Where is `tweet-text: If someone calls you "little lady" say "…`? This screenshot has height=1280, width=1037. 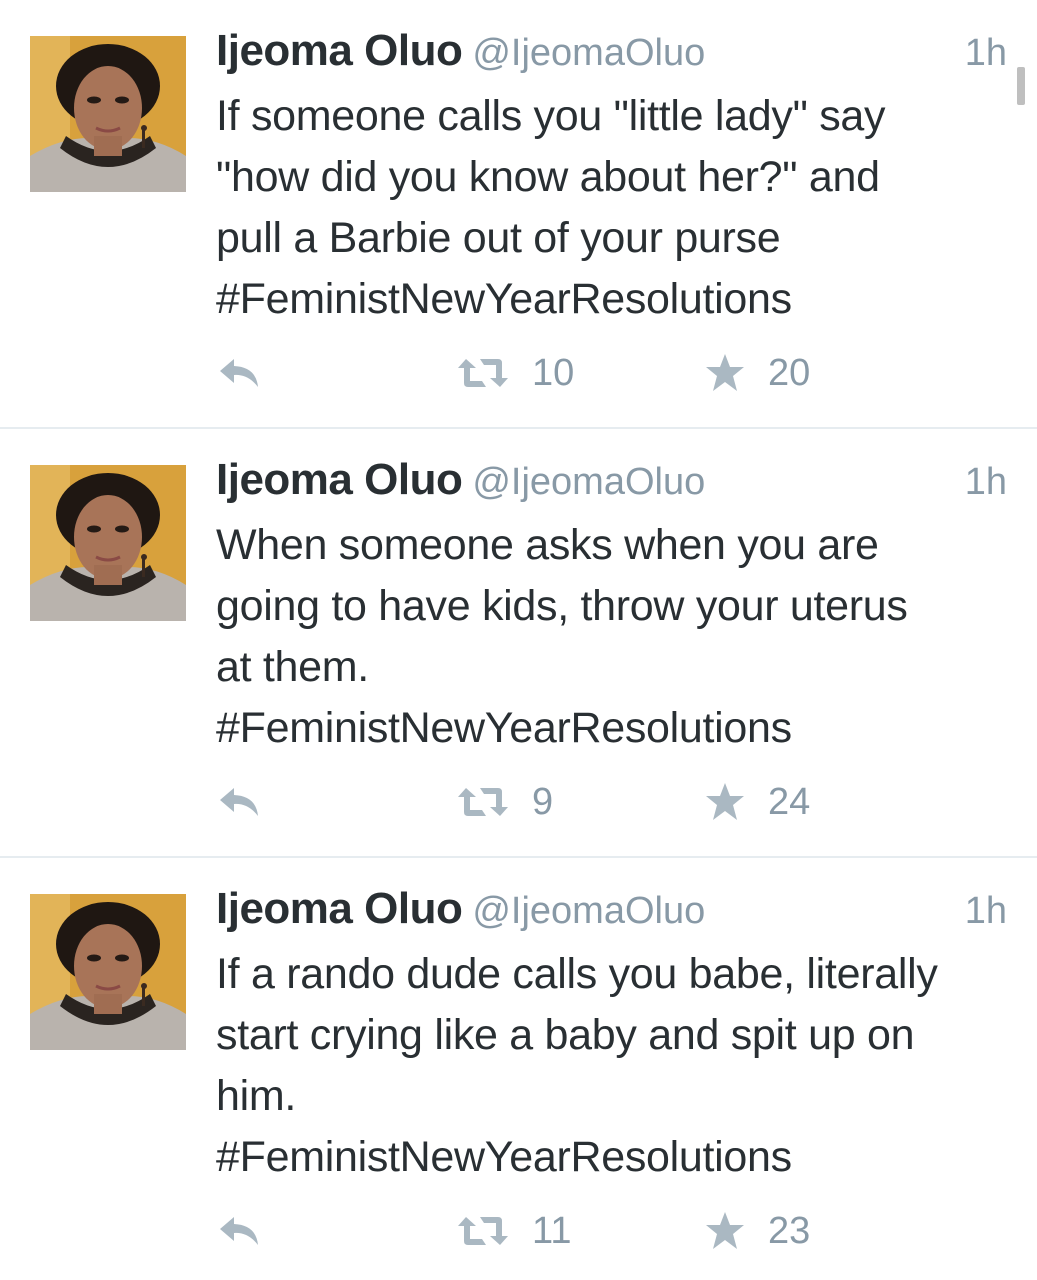
tweet-text: If someone calls you "little lady" say "… is located at coordinates (551, 207).